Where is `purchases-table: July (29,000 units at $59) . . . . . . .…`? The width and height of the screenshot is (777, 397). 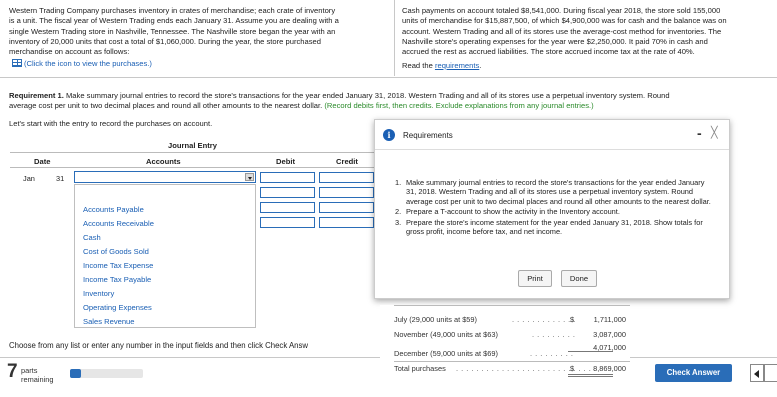 purchases-table: July (29,000 units at $59) . . . . . . .… is located at coordinates (505, 341).